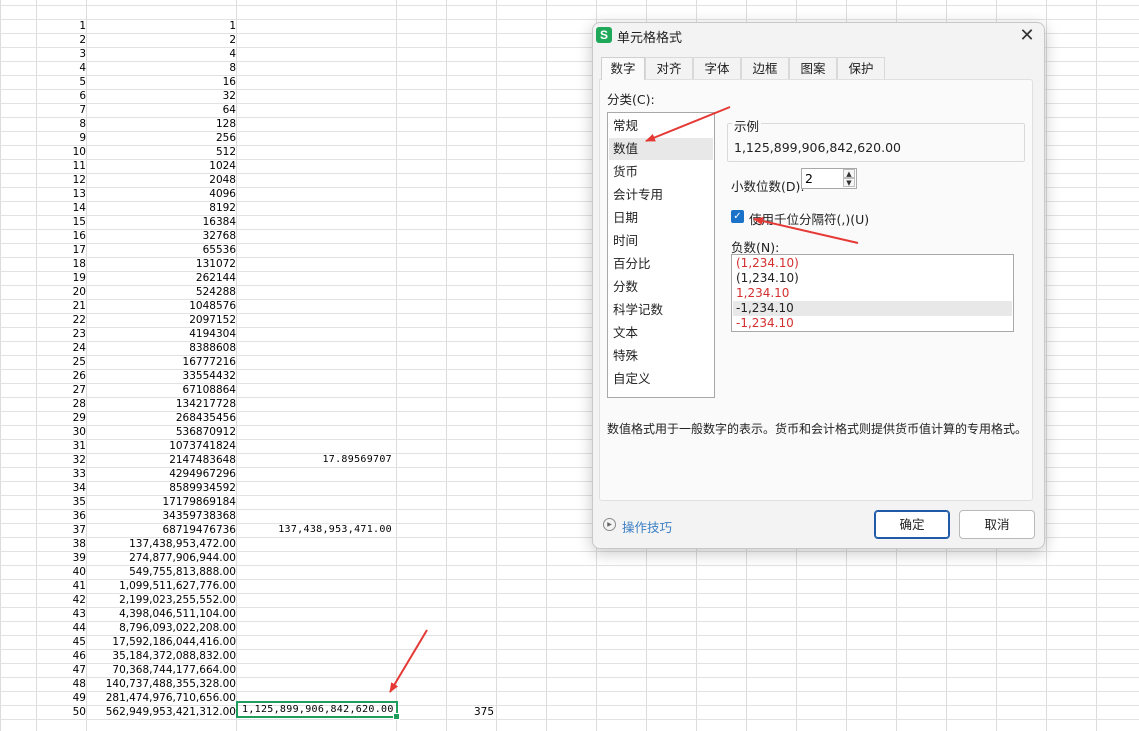  Describe the element at coordinates (661, 379) in the screenshot. I see `category-item-custom: 自定义` at that location.